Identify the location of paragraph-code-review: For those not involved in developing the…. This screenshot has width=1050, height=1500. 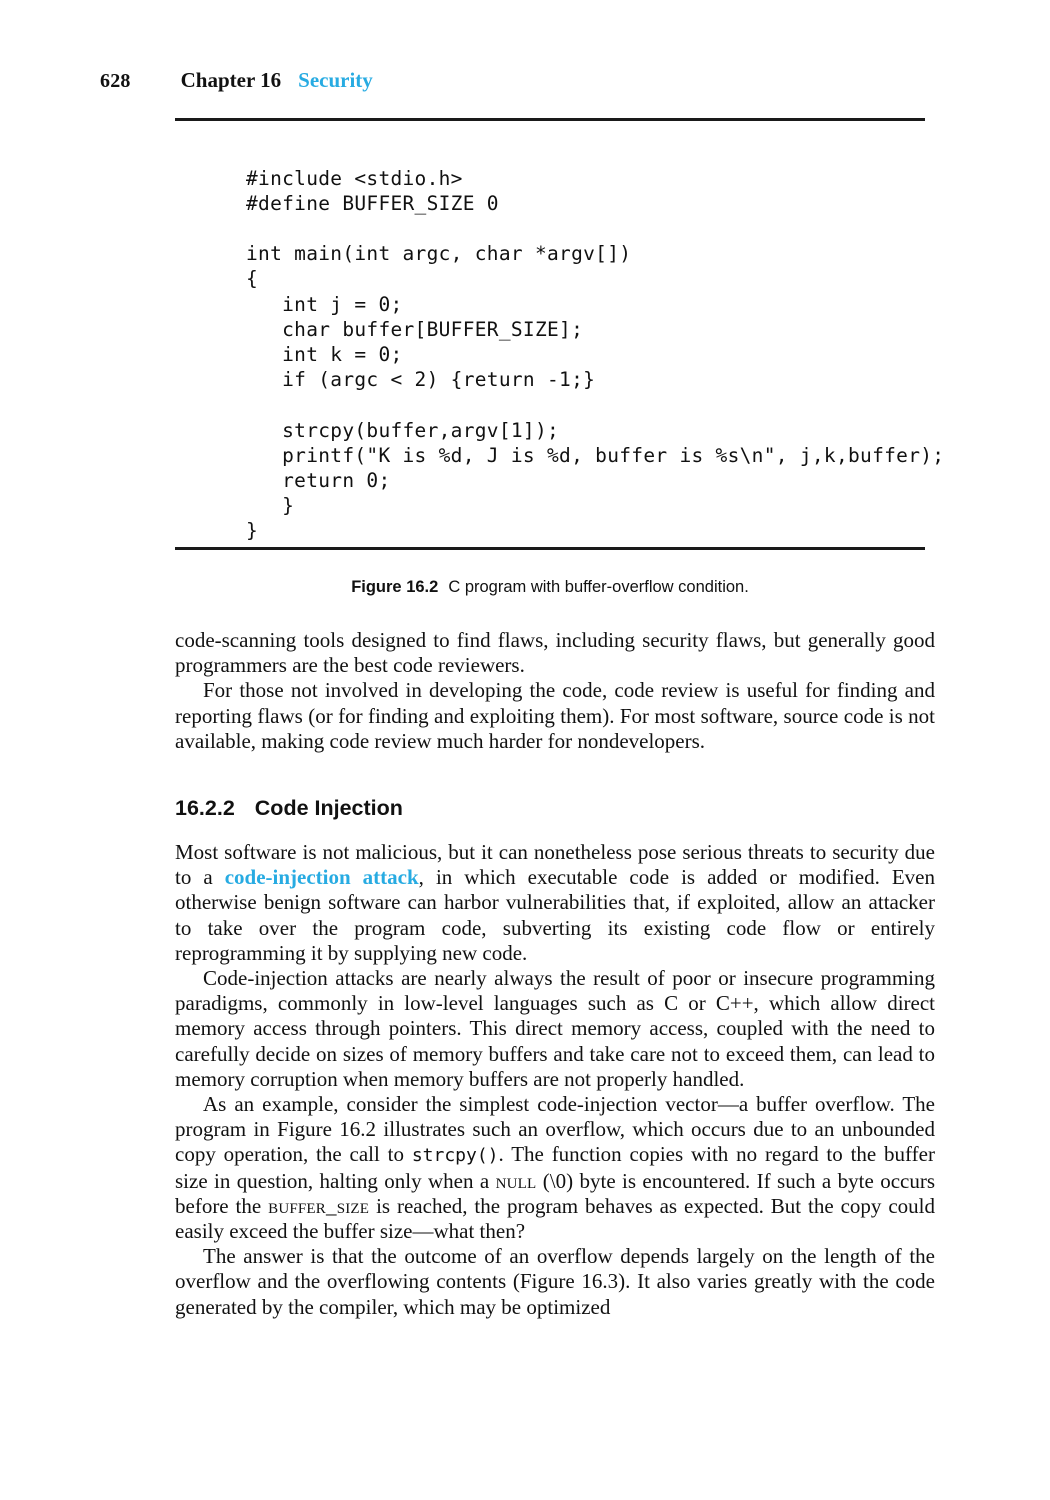
(555, 715).